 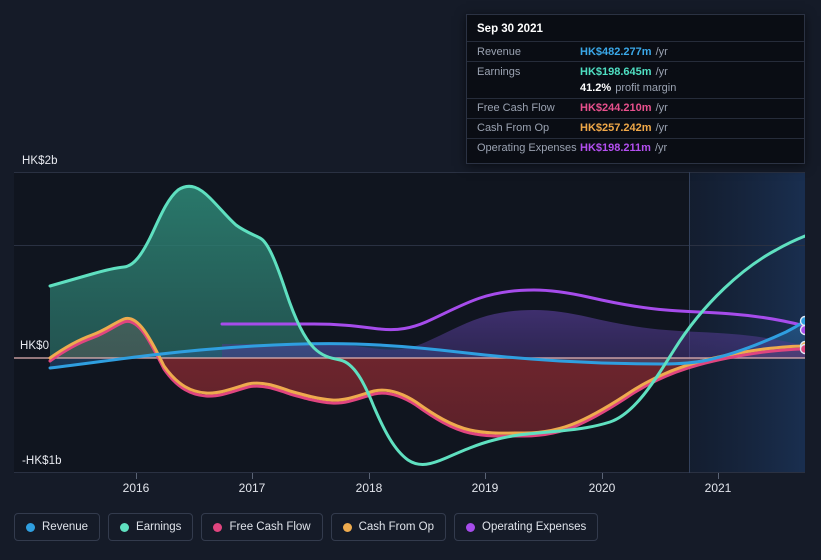 I want to click on tooltip-unit-operating-expenses: /yr, so click(x=661, y=148).